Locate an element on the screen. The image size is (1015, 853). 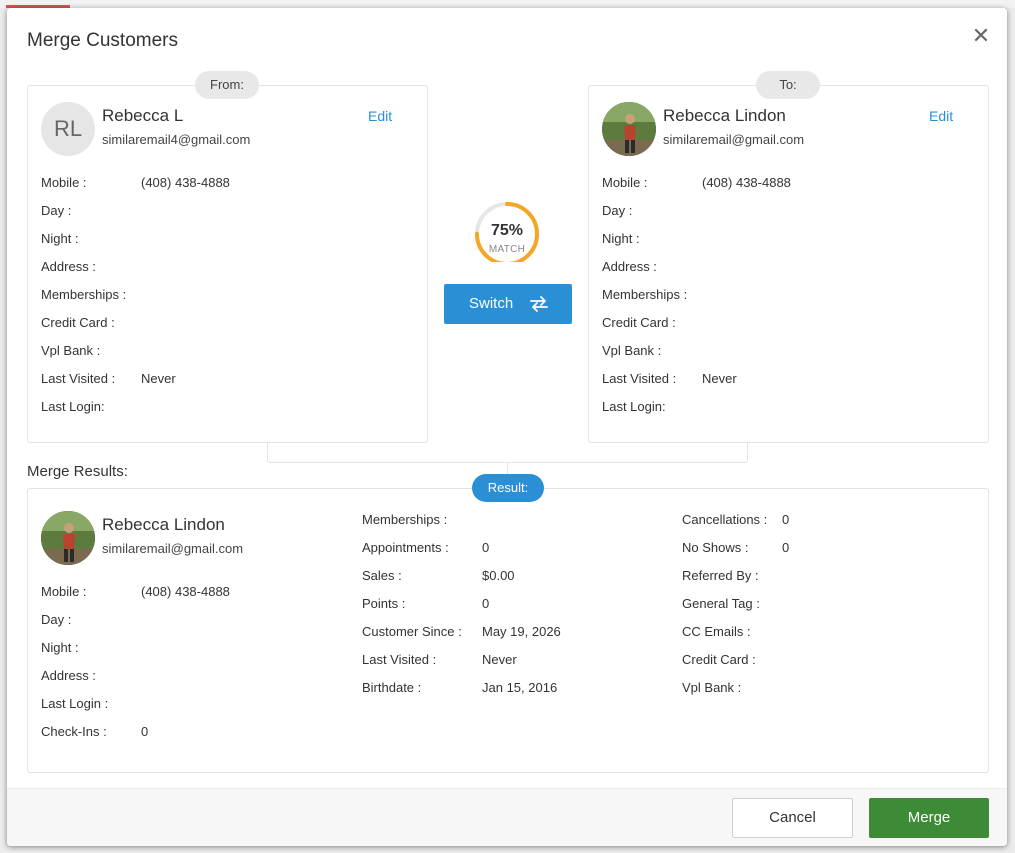
result-customer-email: similaremail@gmail.com is located at coordinates (173, 548).